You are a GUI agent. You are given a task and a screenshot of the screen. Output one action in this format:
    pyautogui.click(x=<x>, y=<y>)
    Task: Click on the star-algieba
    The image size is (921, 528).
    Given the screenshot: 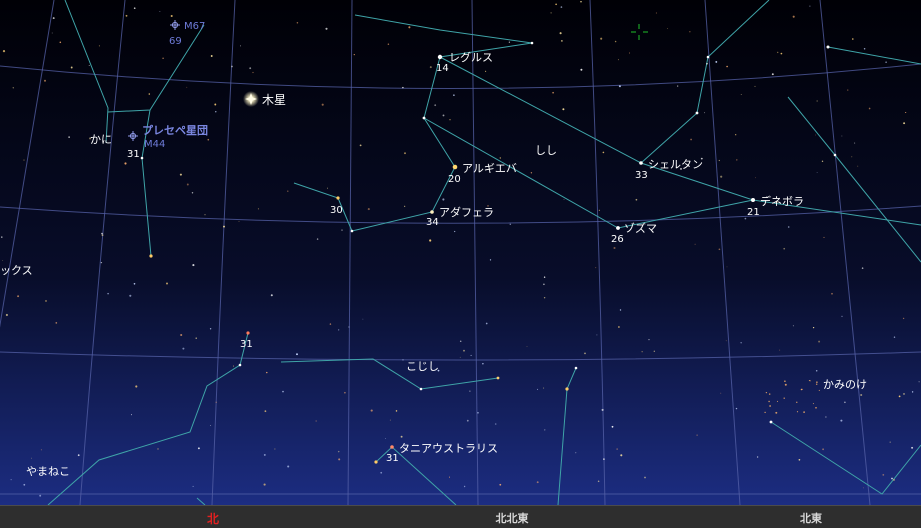 What is the action you would take?
    pyautogui.click(x=455, y=167)
    